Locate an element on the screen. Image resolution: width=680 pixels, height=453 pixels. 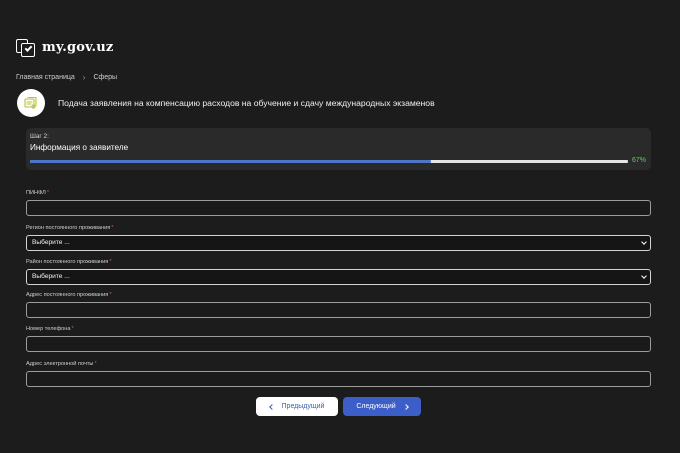
chevron-right-icon is located at coordinates (405, 406).